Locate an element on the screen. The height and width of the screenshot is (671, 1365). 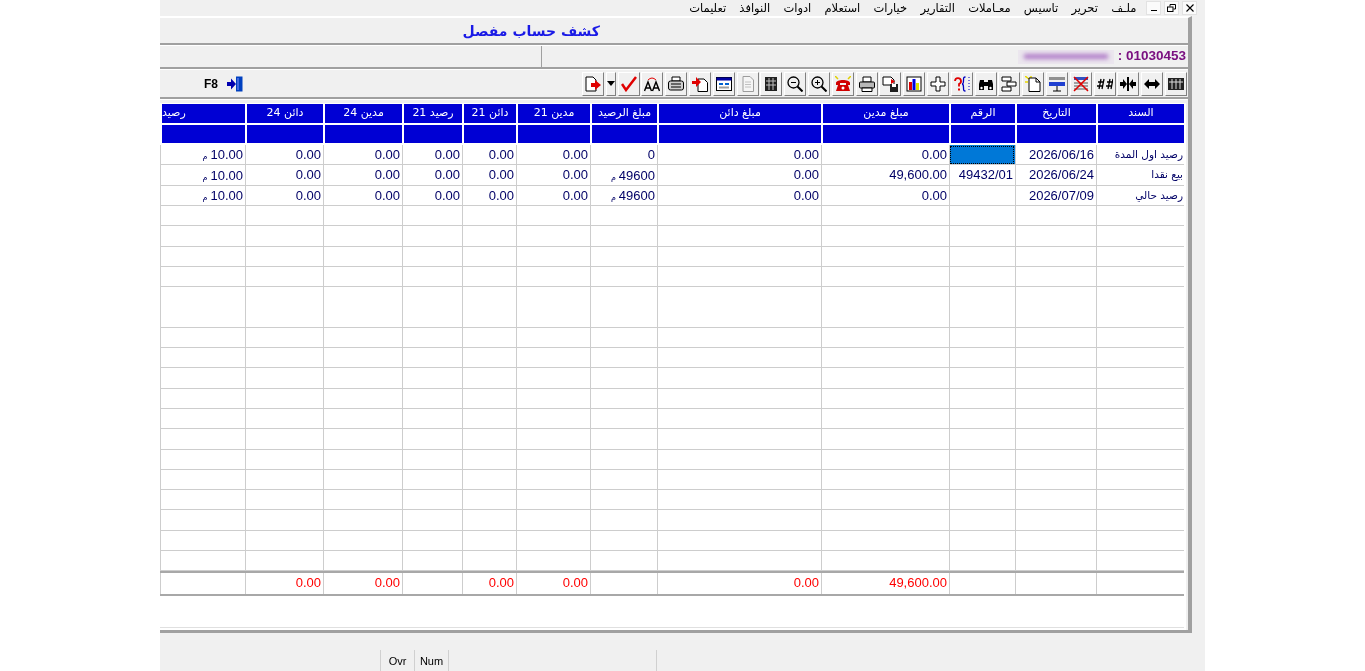
close-icon is located at coordinates (1189, 8).